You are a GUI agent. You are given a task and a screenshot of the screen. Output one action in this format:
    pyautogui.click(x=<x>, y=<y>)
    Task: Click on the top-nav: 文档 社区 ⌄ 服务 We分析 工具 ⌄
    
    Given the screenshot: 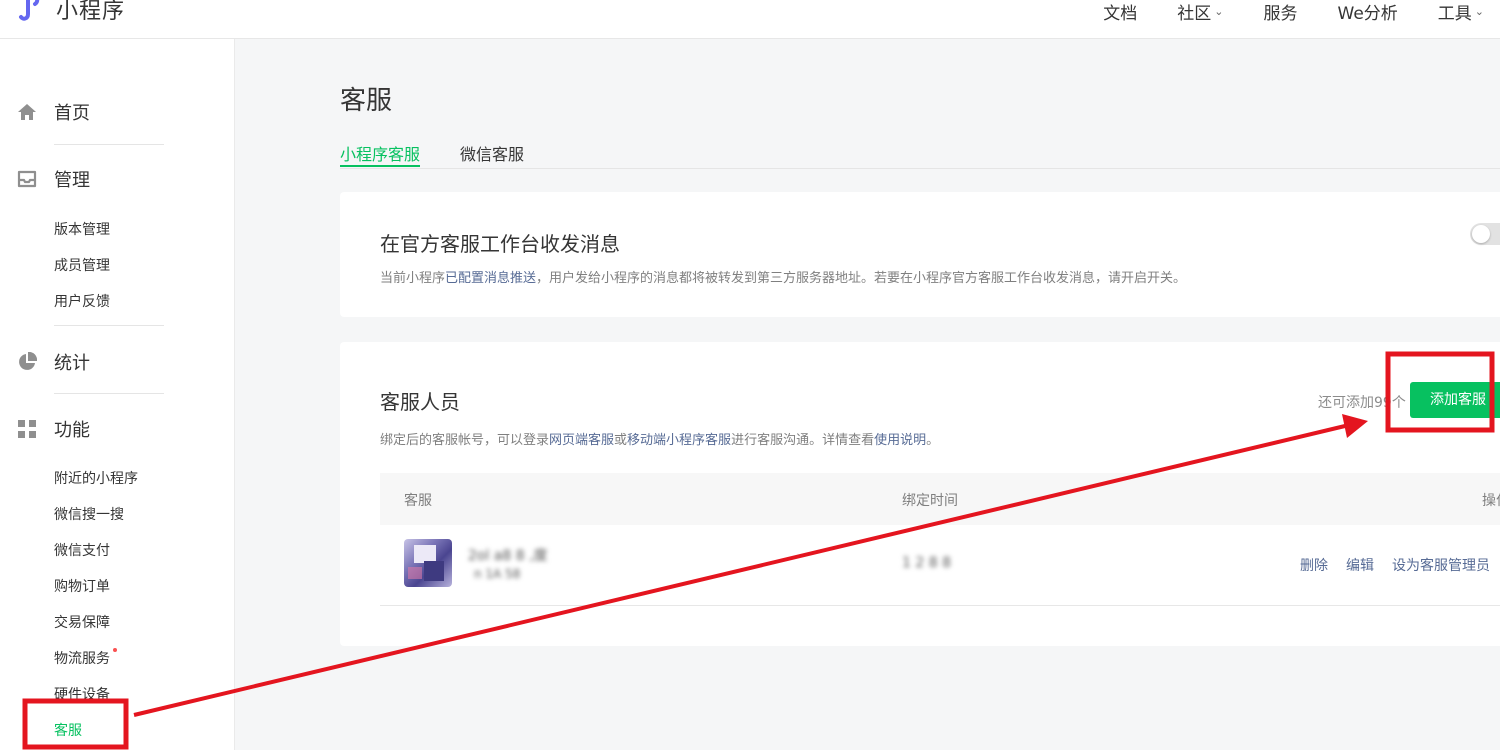 What is the action you would take?
    pyautogui.click(x=1281, y=12)
    